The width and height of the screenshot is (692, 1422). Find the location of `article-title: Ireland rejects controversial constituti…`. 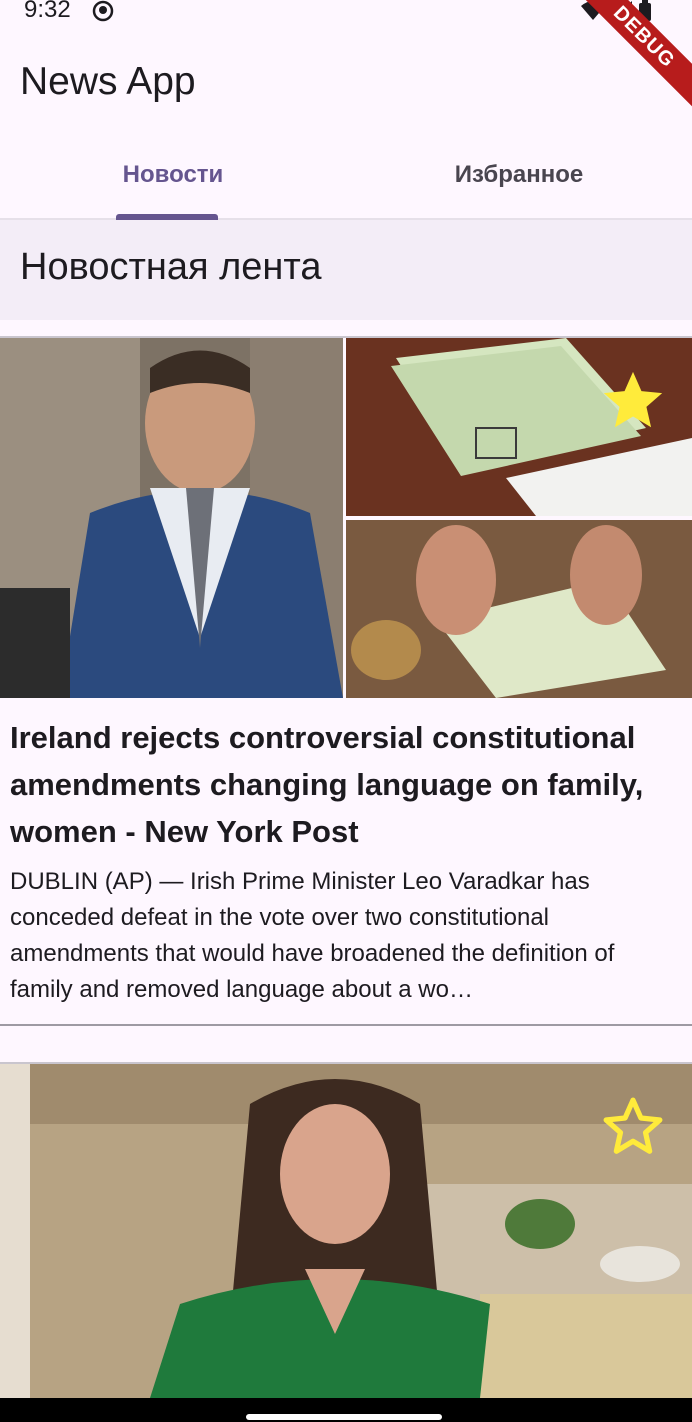

article-title: Ireland rejects controversial constituti… is located at coordinates (345, 784).